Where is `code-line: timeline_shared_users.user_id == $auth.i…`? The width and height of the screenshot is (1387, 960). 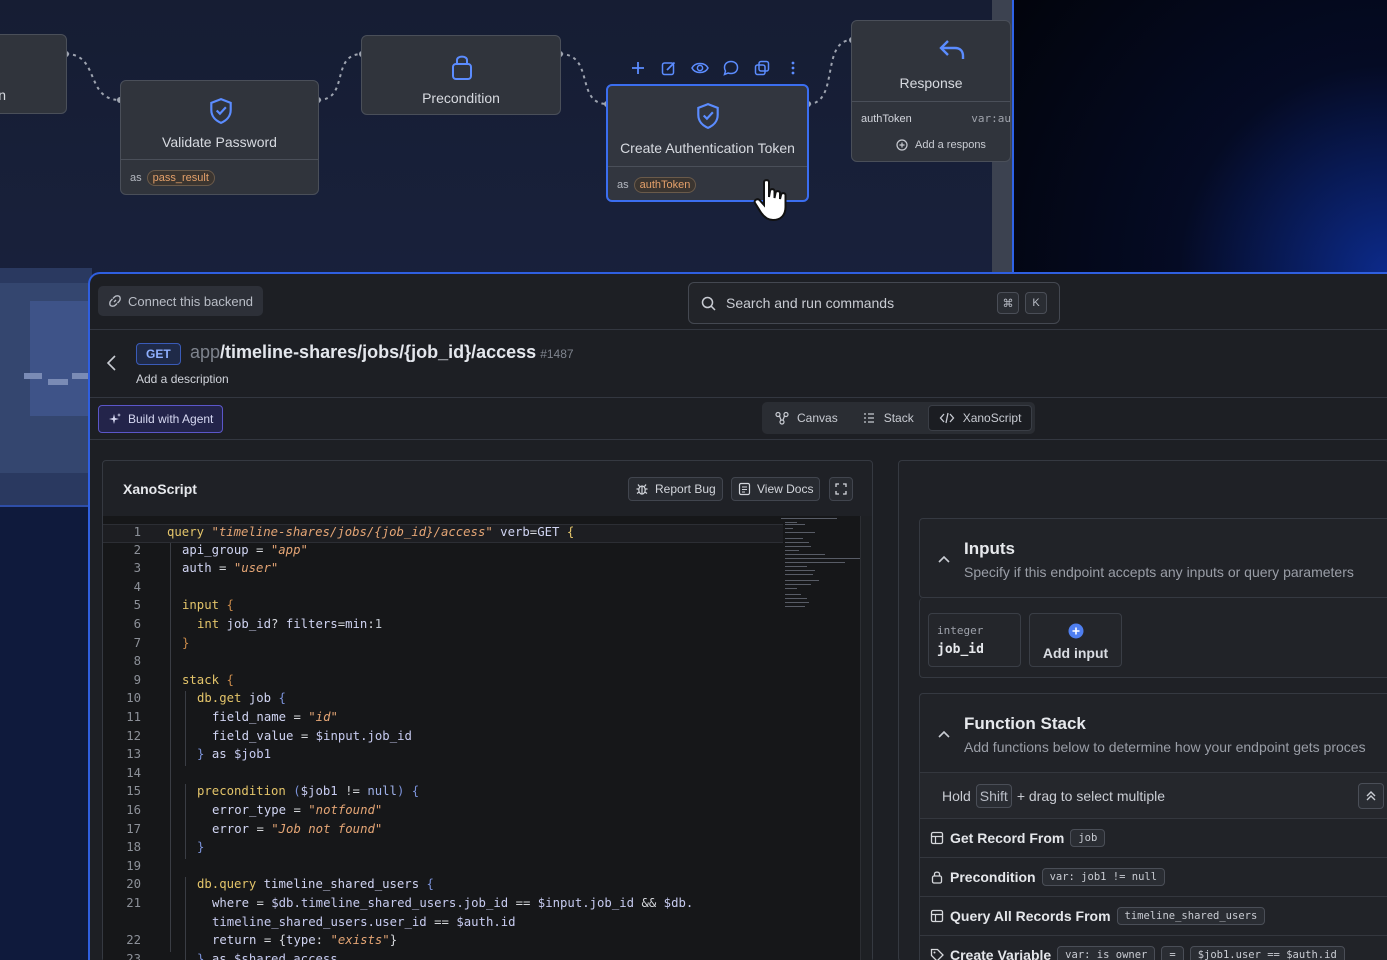
code-line: timeline_shared_users.user_id == $auth.i… is located at coordinates (443, 924).